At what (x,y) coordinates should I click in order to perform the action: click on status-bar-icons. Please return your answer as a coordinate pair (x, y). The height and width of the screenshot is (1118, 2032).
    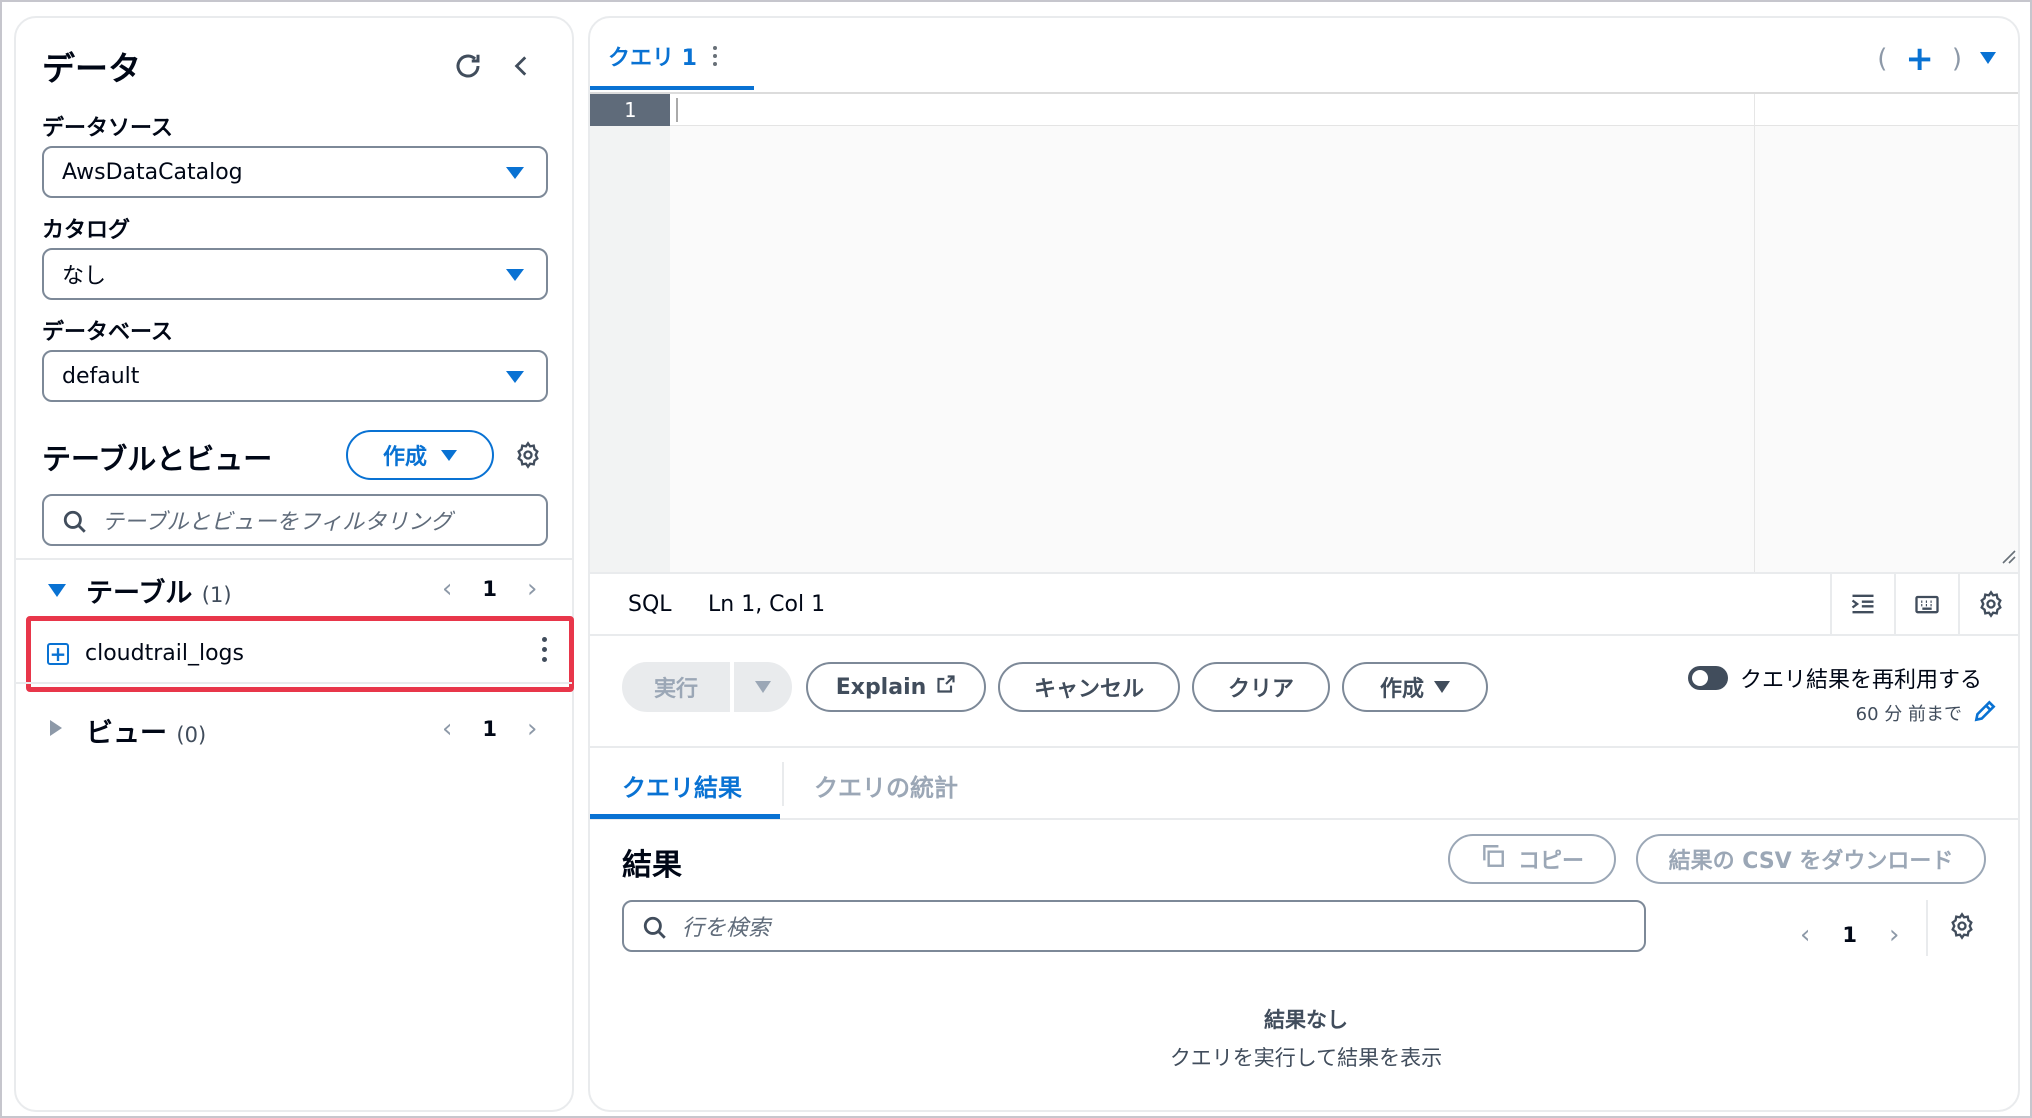
    Looking at the image, I should click on (1924, 604).